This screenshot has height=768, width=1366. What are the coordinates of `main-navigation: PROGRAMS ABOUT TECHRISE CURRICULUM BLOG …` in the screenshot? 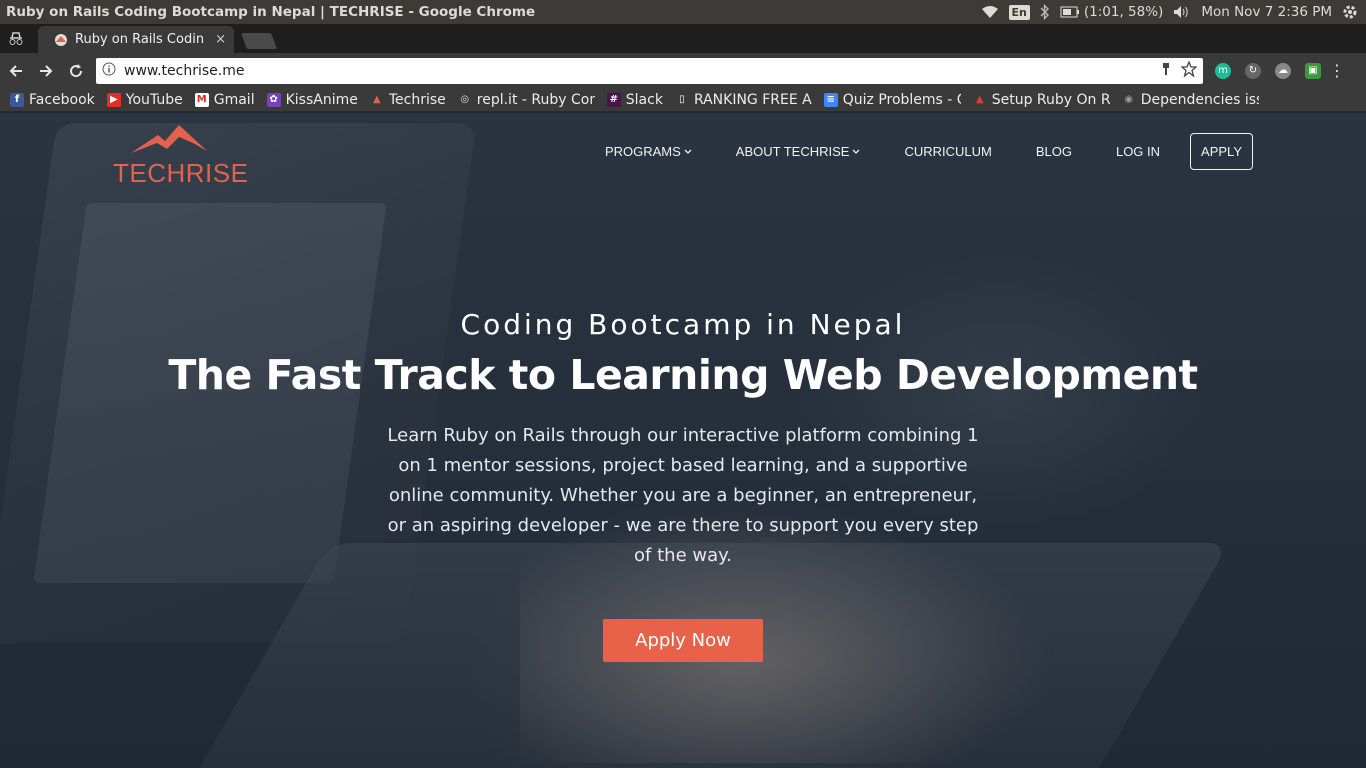 It's located at (918, 151).